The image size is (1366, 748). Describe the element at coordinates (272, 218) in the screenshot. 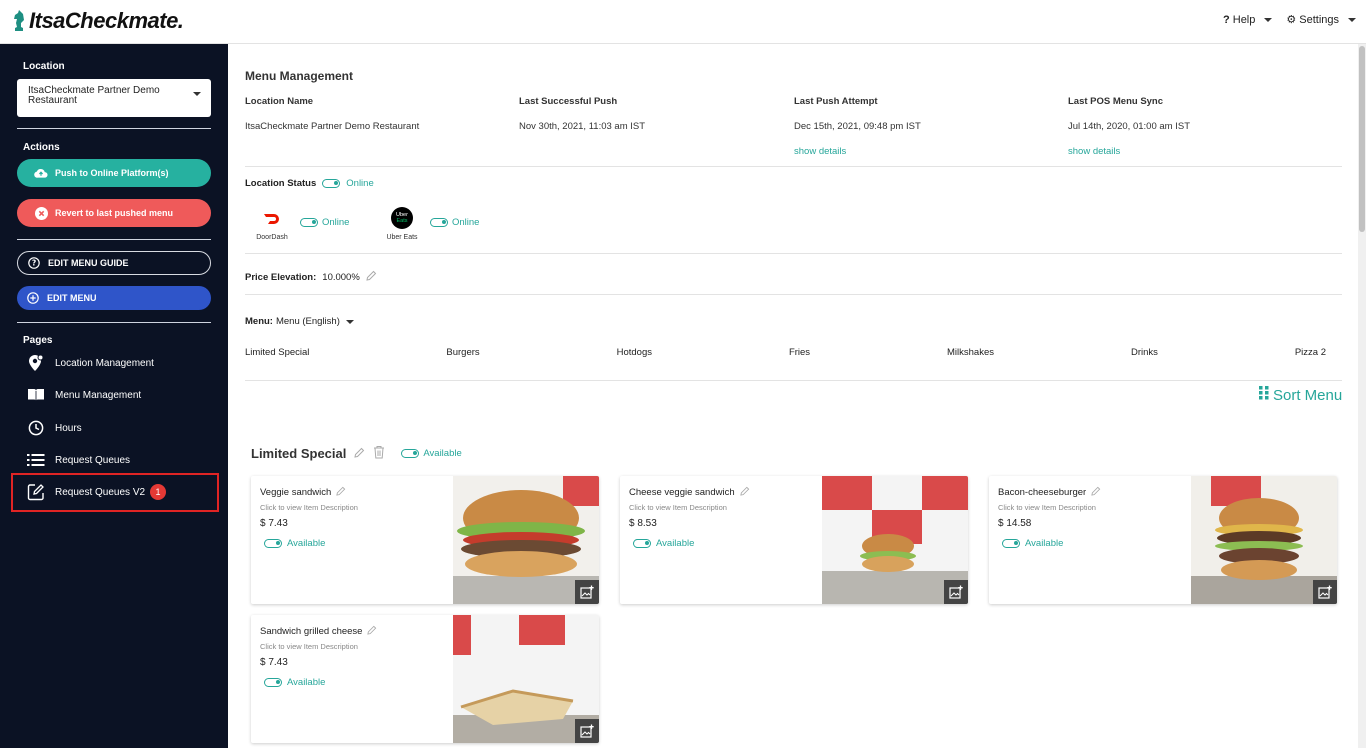

I see `doordash-logo` at that location.